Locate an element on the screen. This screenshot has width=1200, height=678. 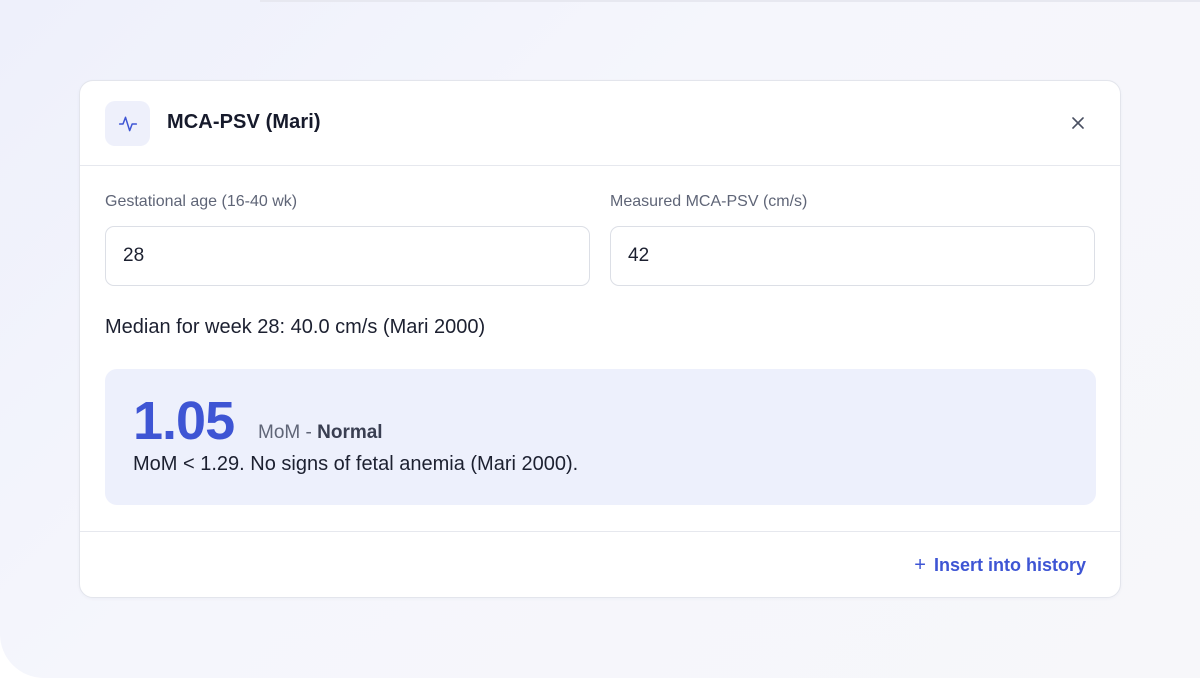
mom-value: 1.05 is located at coordinates (184, 421).